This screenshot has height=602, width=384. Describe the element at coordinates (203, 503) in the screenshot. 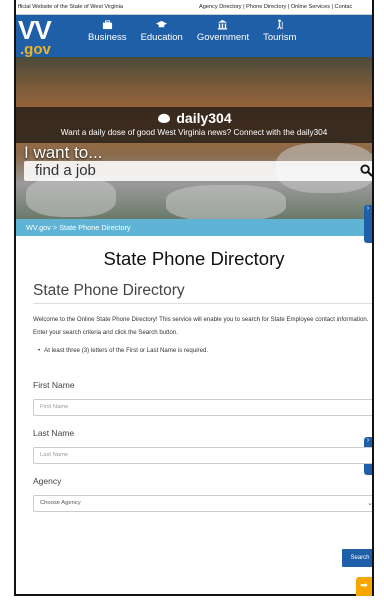

I see `agency-select: Choose Agency ⌄` at that location.